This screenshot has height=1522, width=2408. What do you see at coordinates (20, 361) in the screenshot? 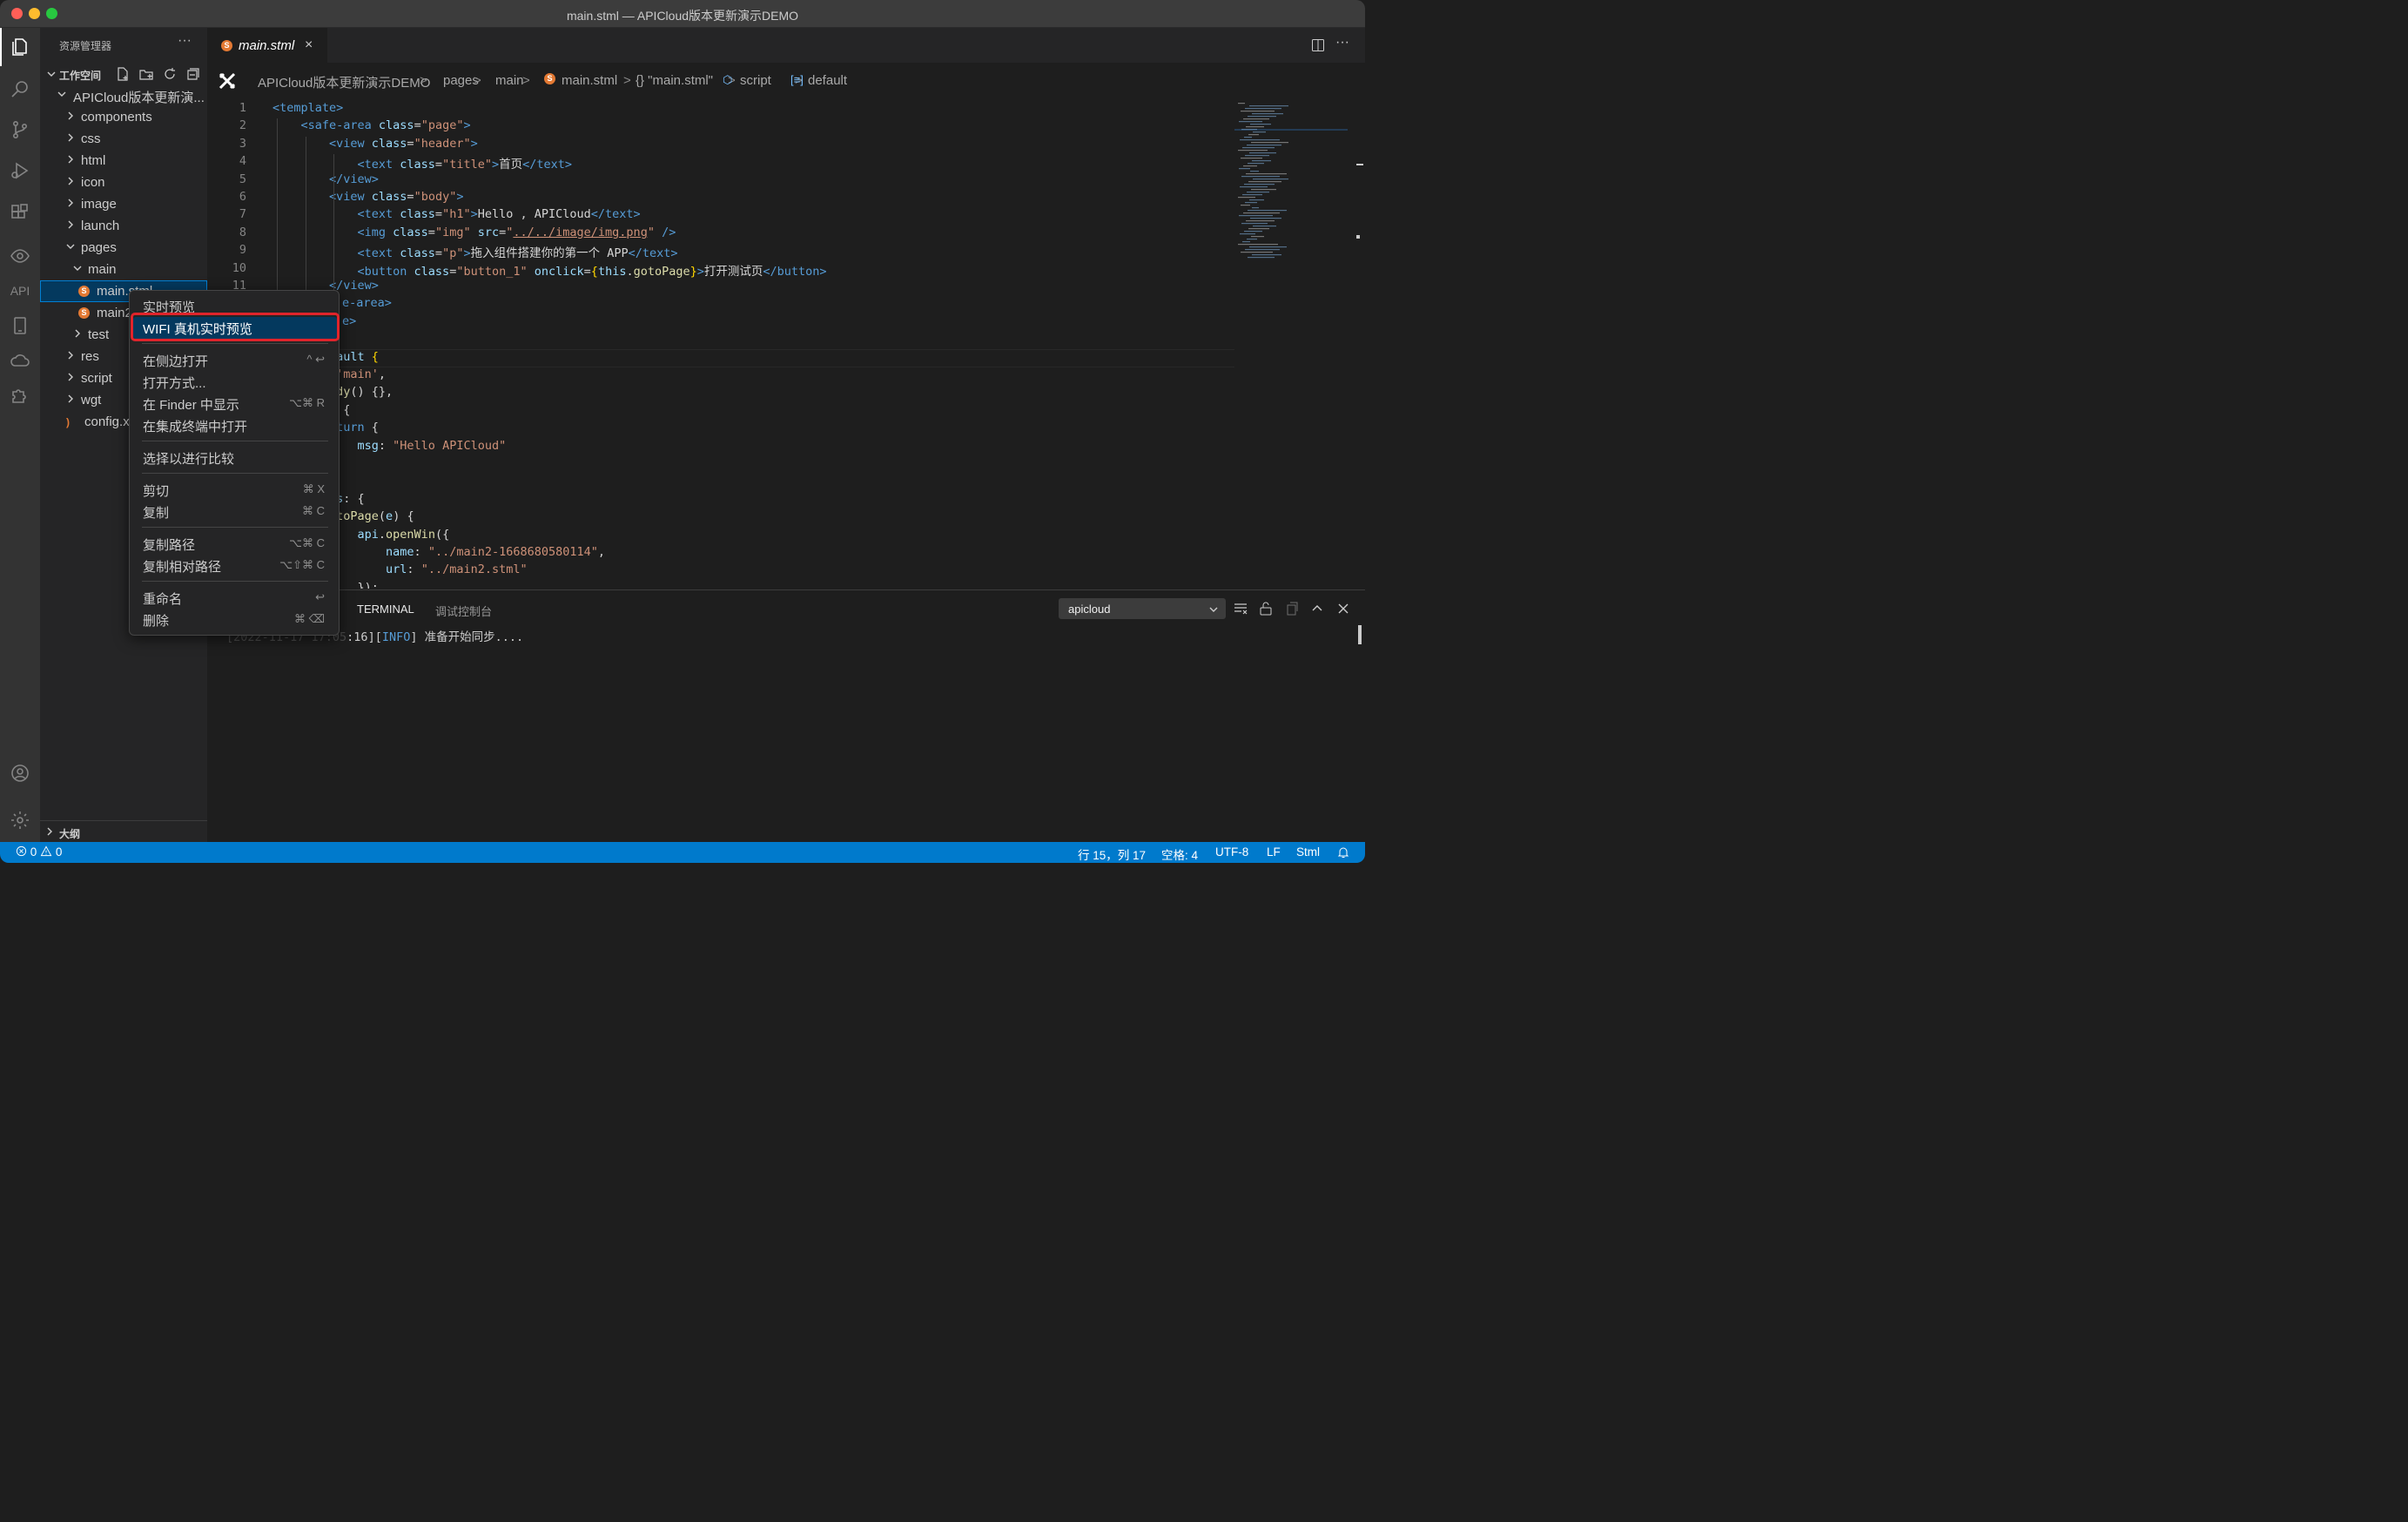
I see `cloud-icon` at bounding box center [20, 361].